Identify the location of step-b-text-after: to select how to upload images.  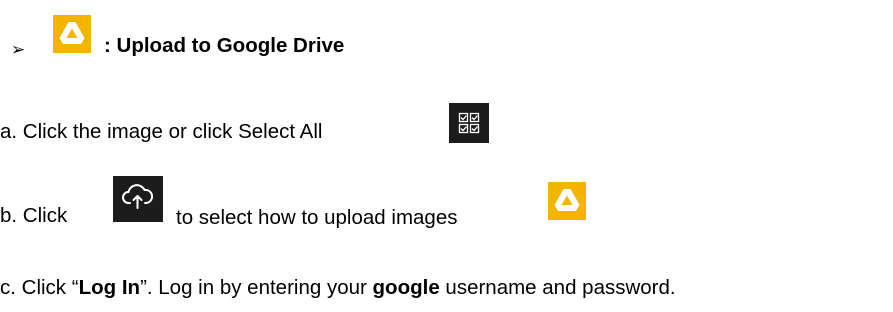
(317, 217).